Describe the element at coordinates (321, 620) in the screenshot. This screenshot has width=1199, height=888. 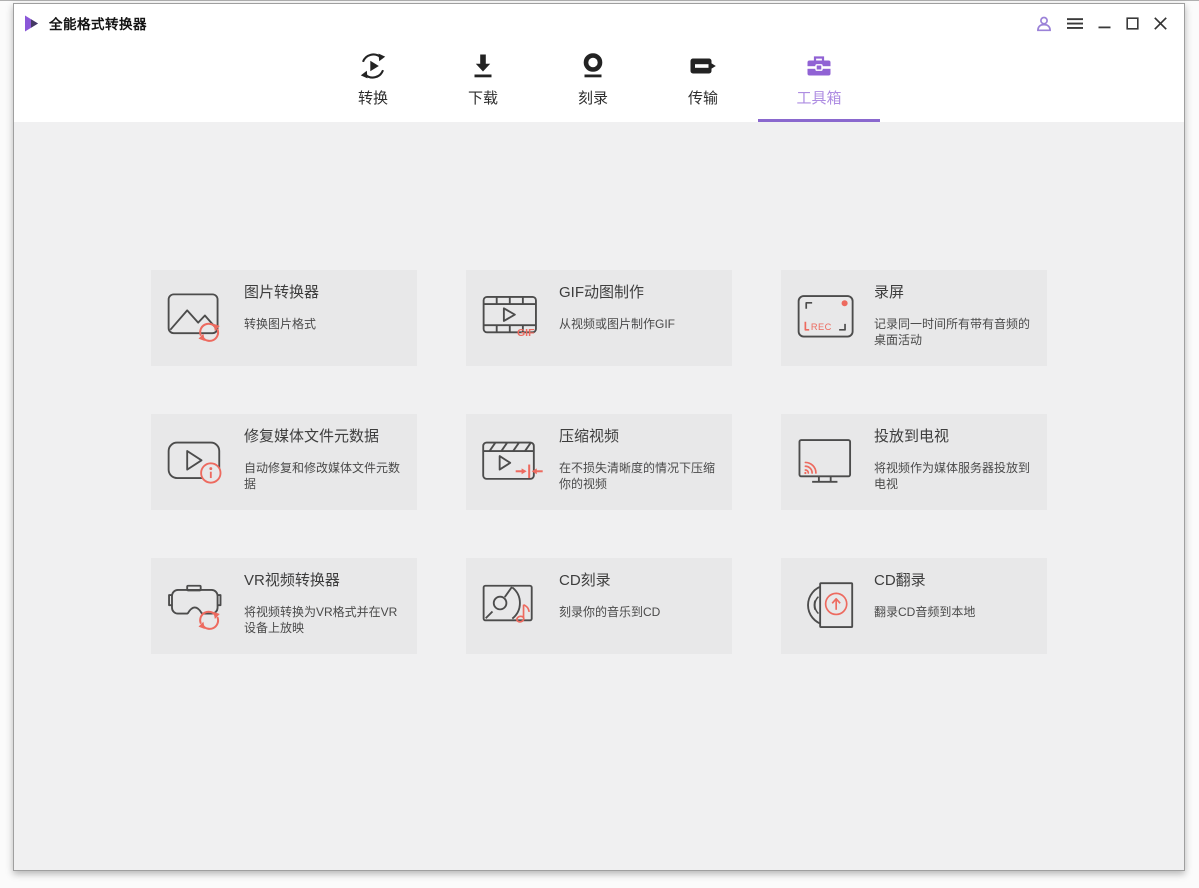
I see `card-desc: 将视频转换为VR格式并在VR 设备上放映` at that location.